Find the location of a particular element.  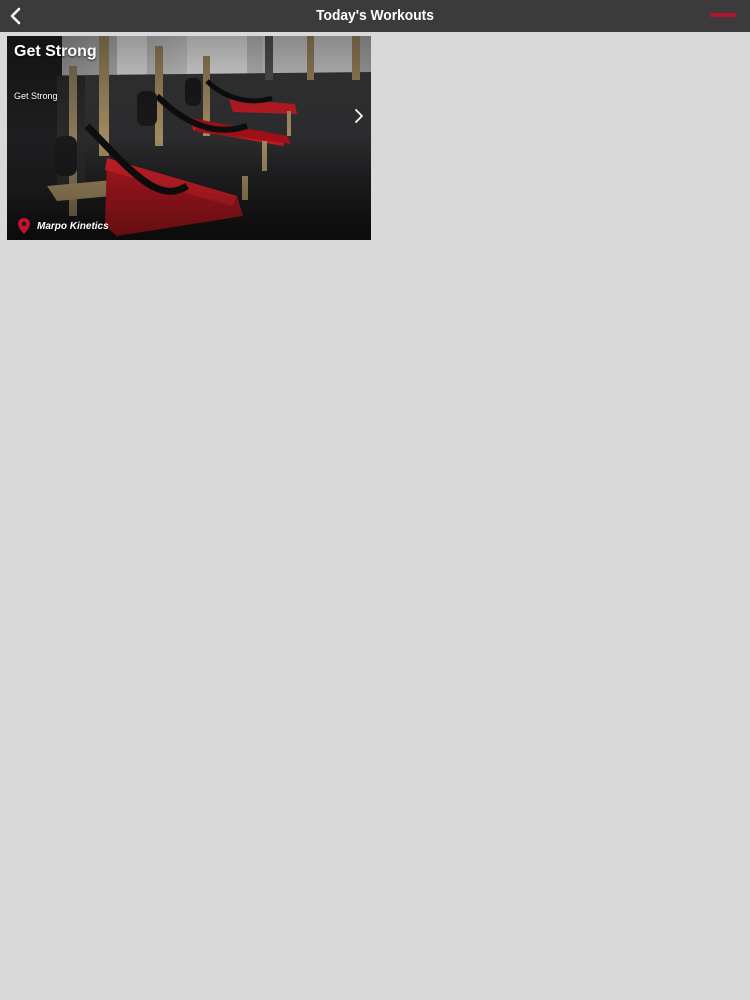

page-title: Today's Workouts is located at coordinates (375, 15).